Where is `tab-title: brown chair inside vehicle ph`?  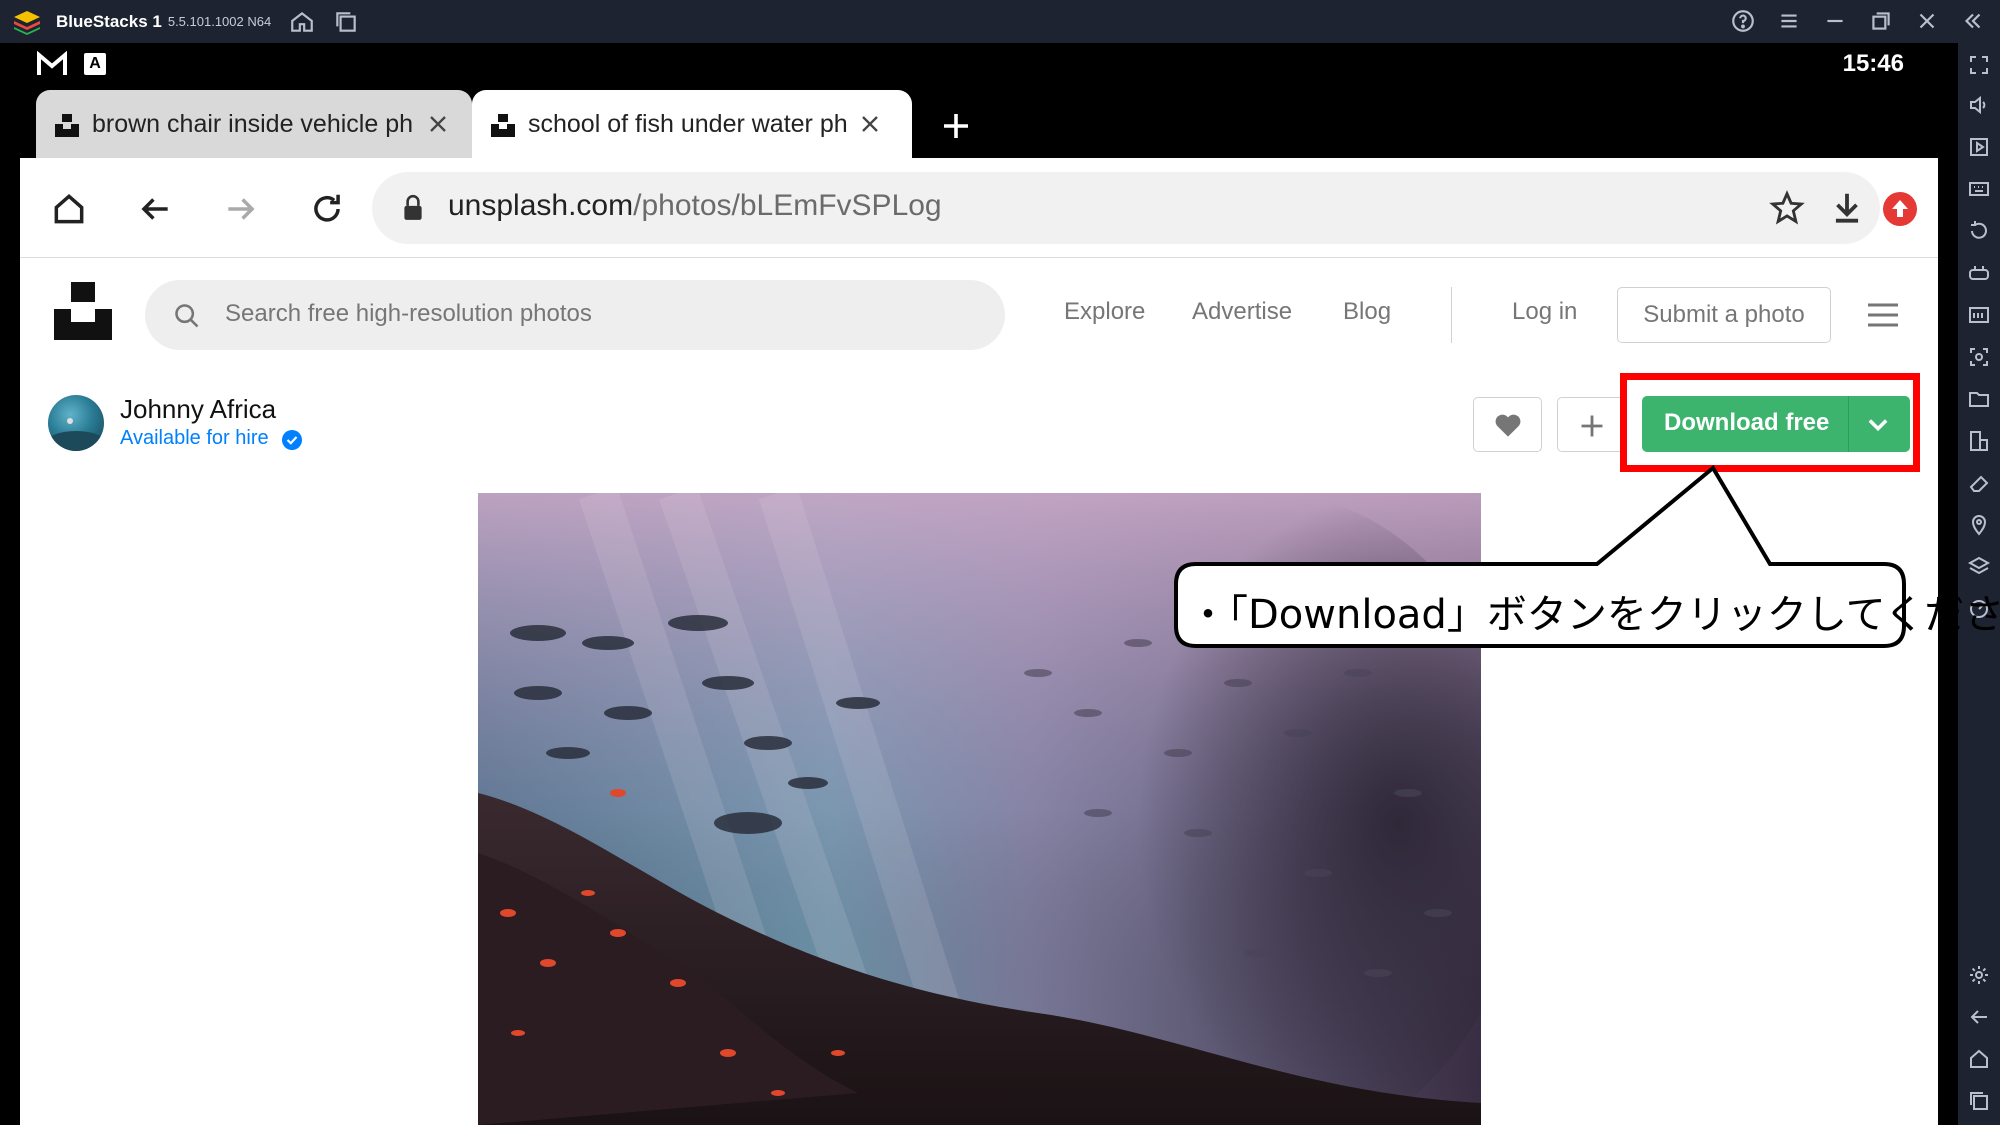
tab-title: brown chair inside vehicle ph is located at coordinates (253, 124).